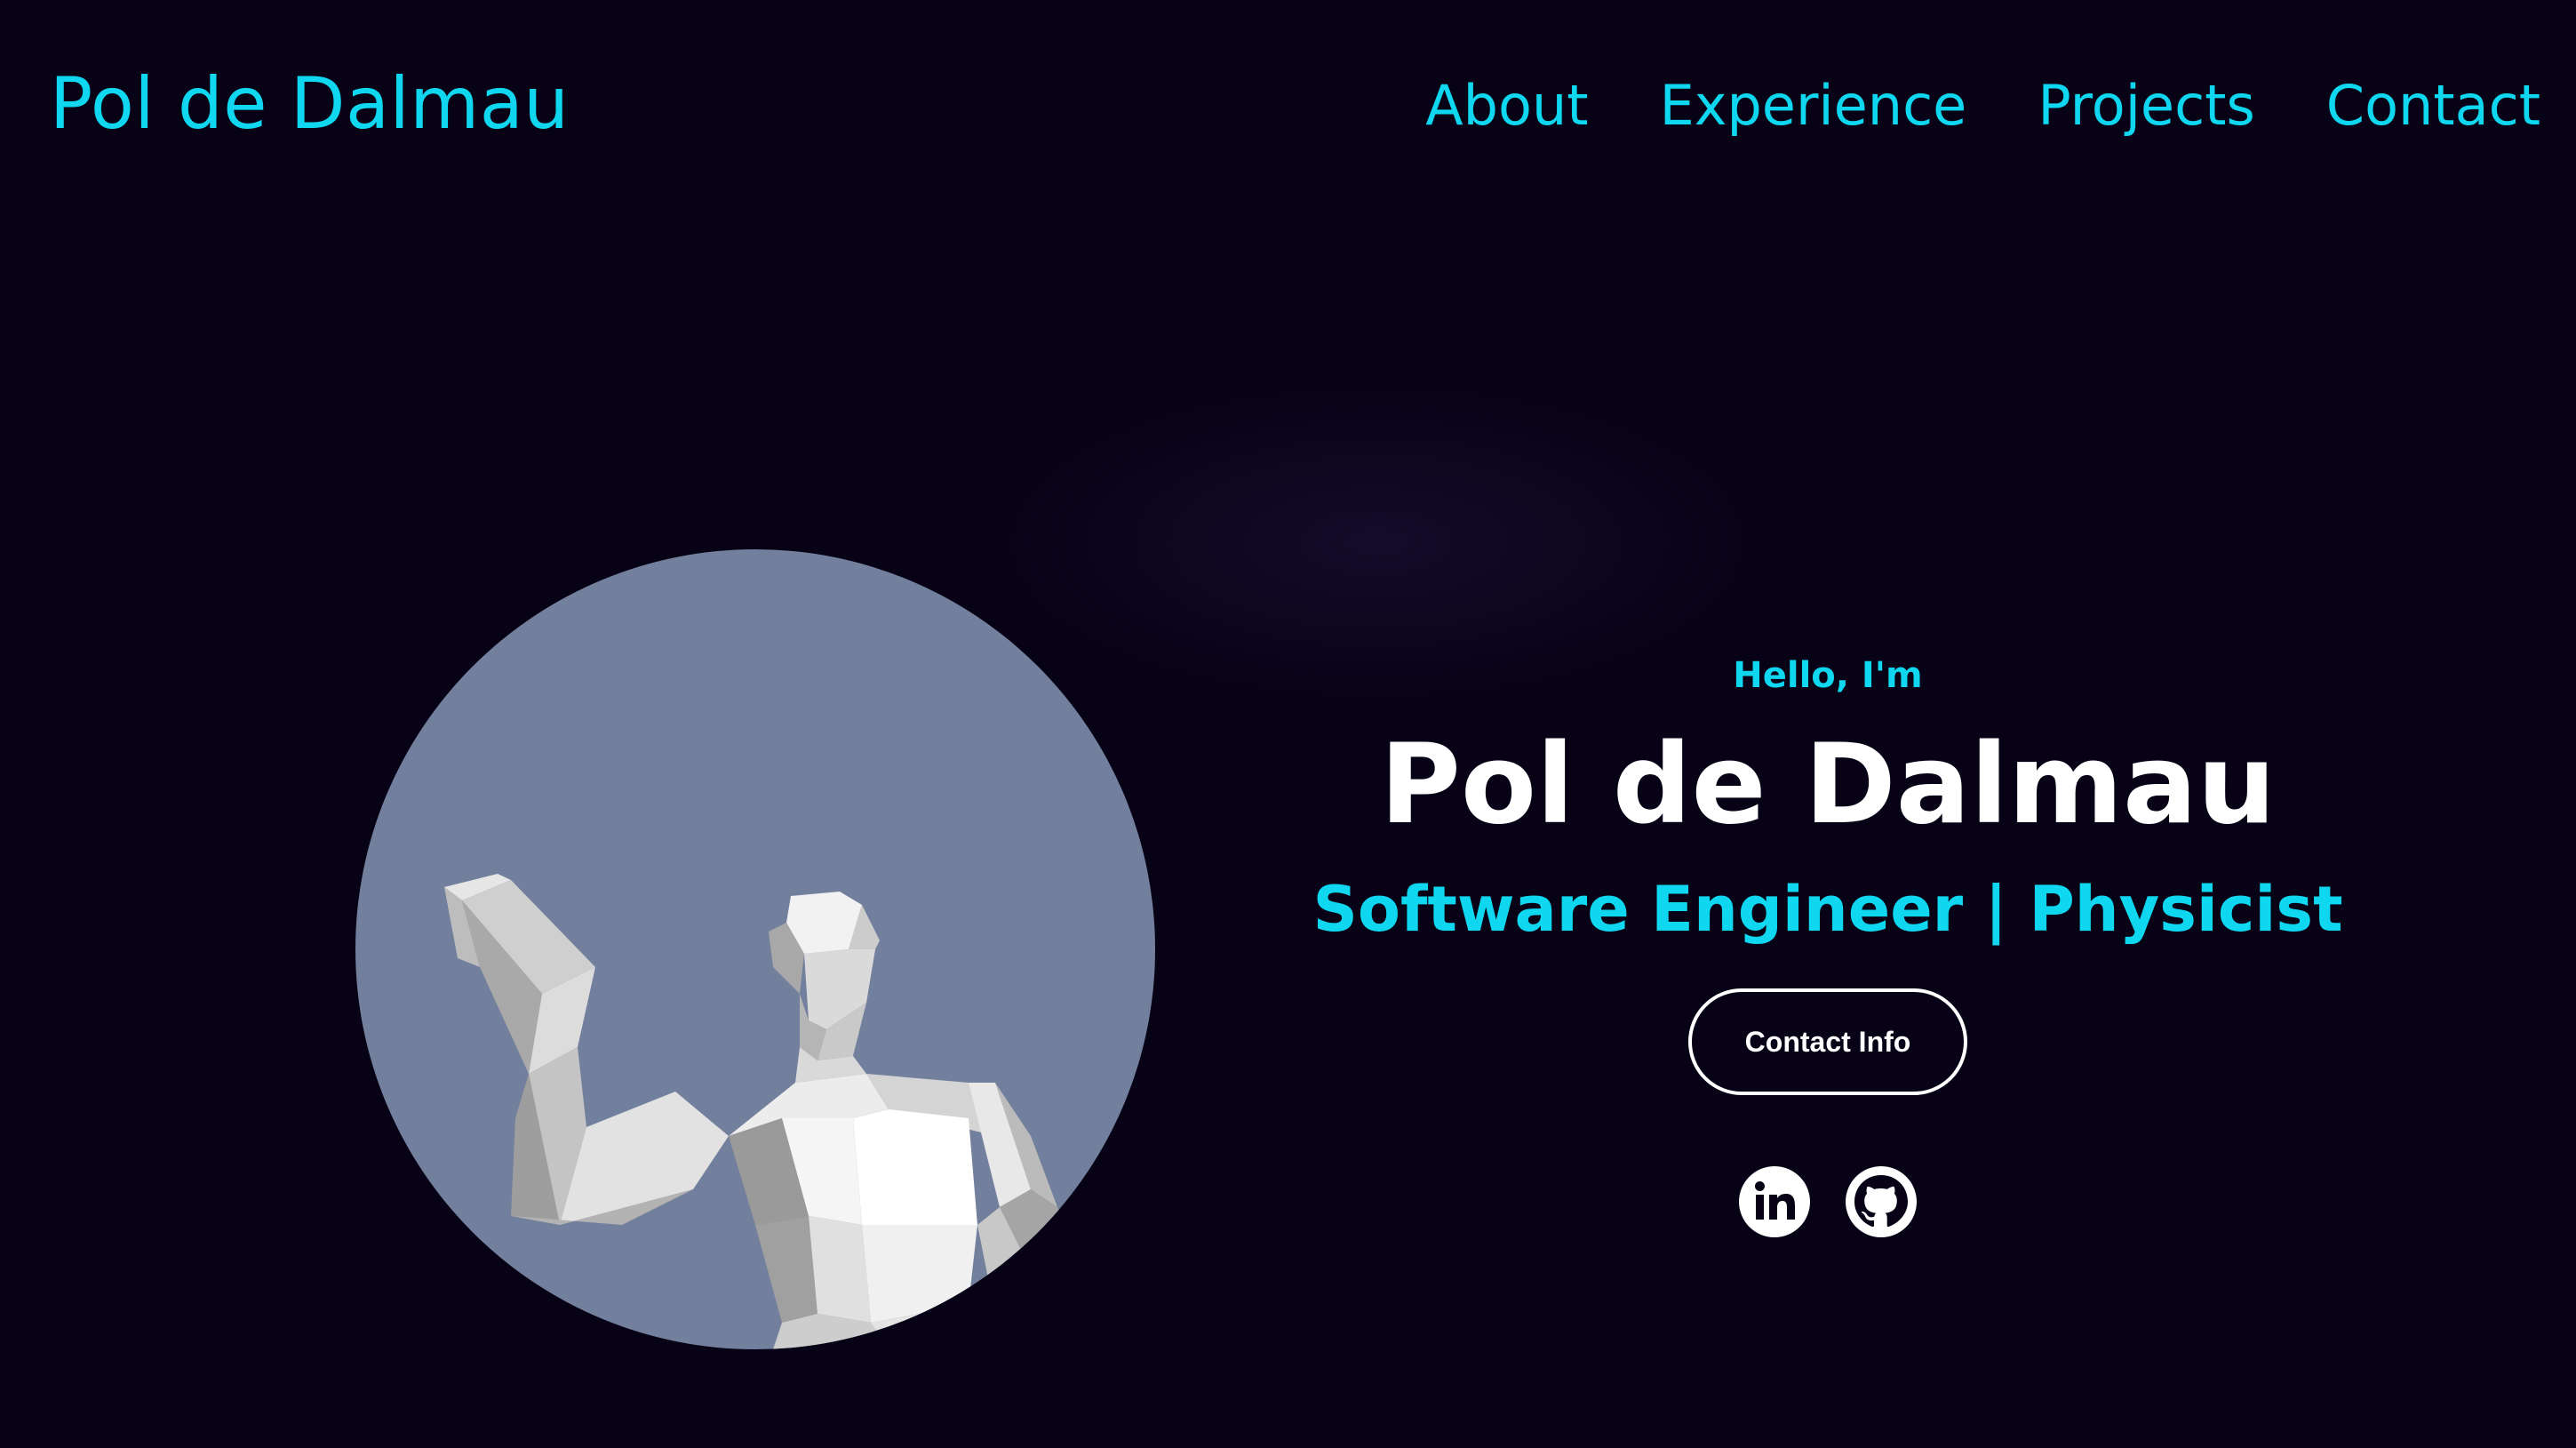  I want to click on site-logo: Pol de Dalmau, so click(310, 103).